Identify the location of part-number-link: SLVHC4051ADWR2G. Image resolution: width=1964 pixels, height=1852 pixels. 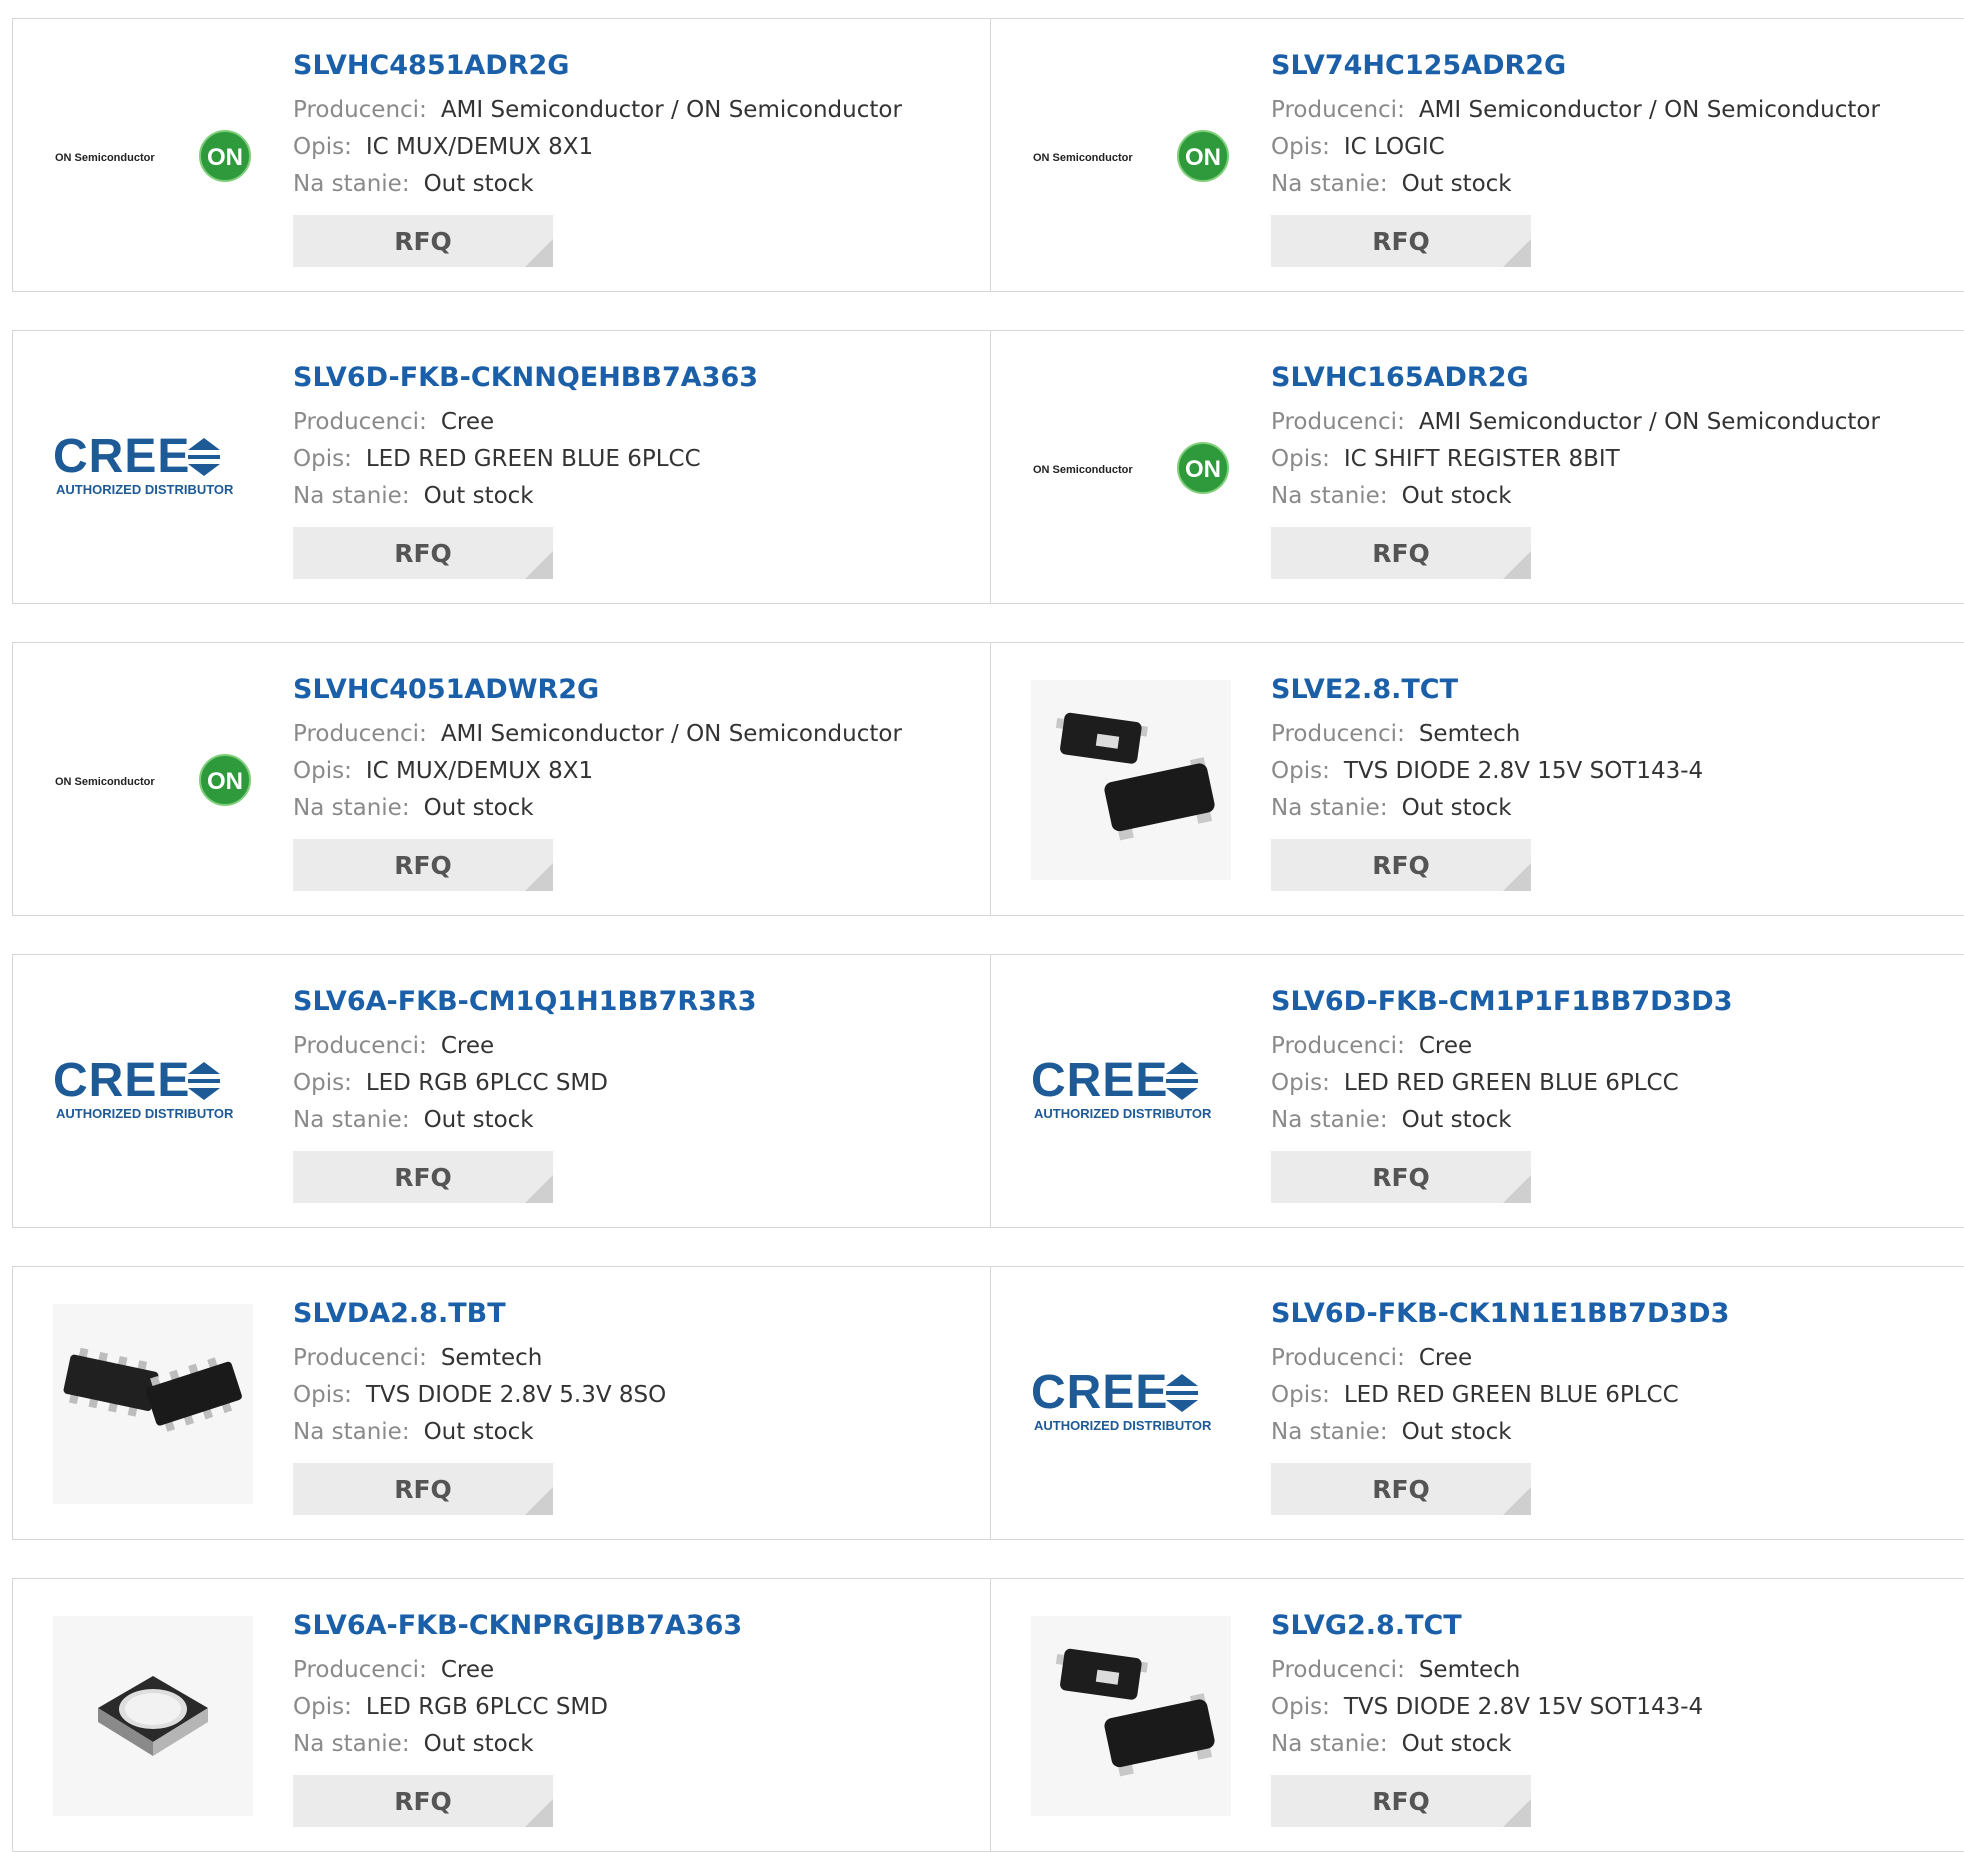
(597, 690).